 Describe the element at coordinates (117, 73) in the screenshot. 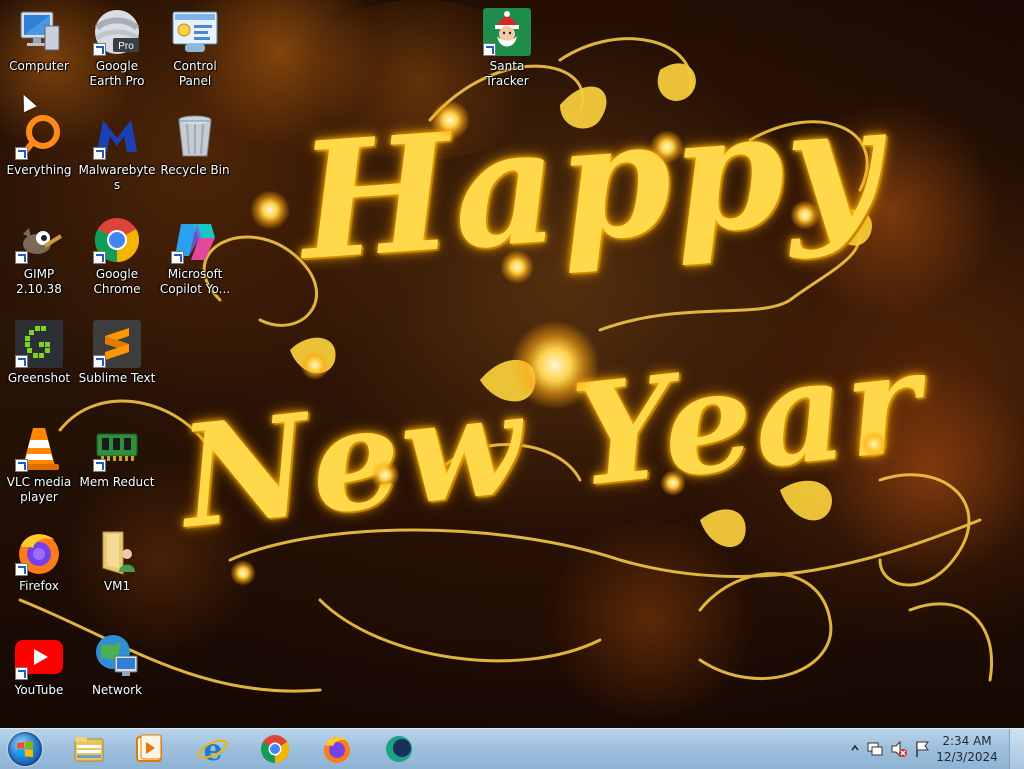

I see `desktop-icon-label: Google Earth Pro` at that location.